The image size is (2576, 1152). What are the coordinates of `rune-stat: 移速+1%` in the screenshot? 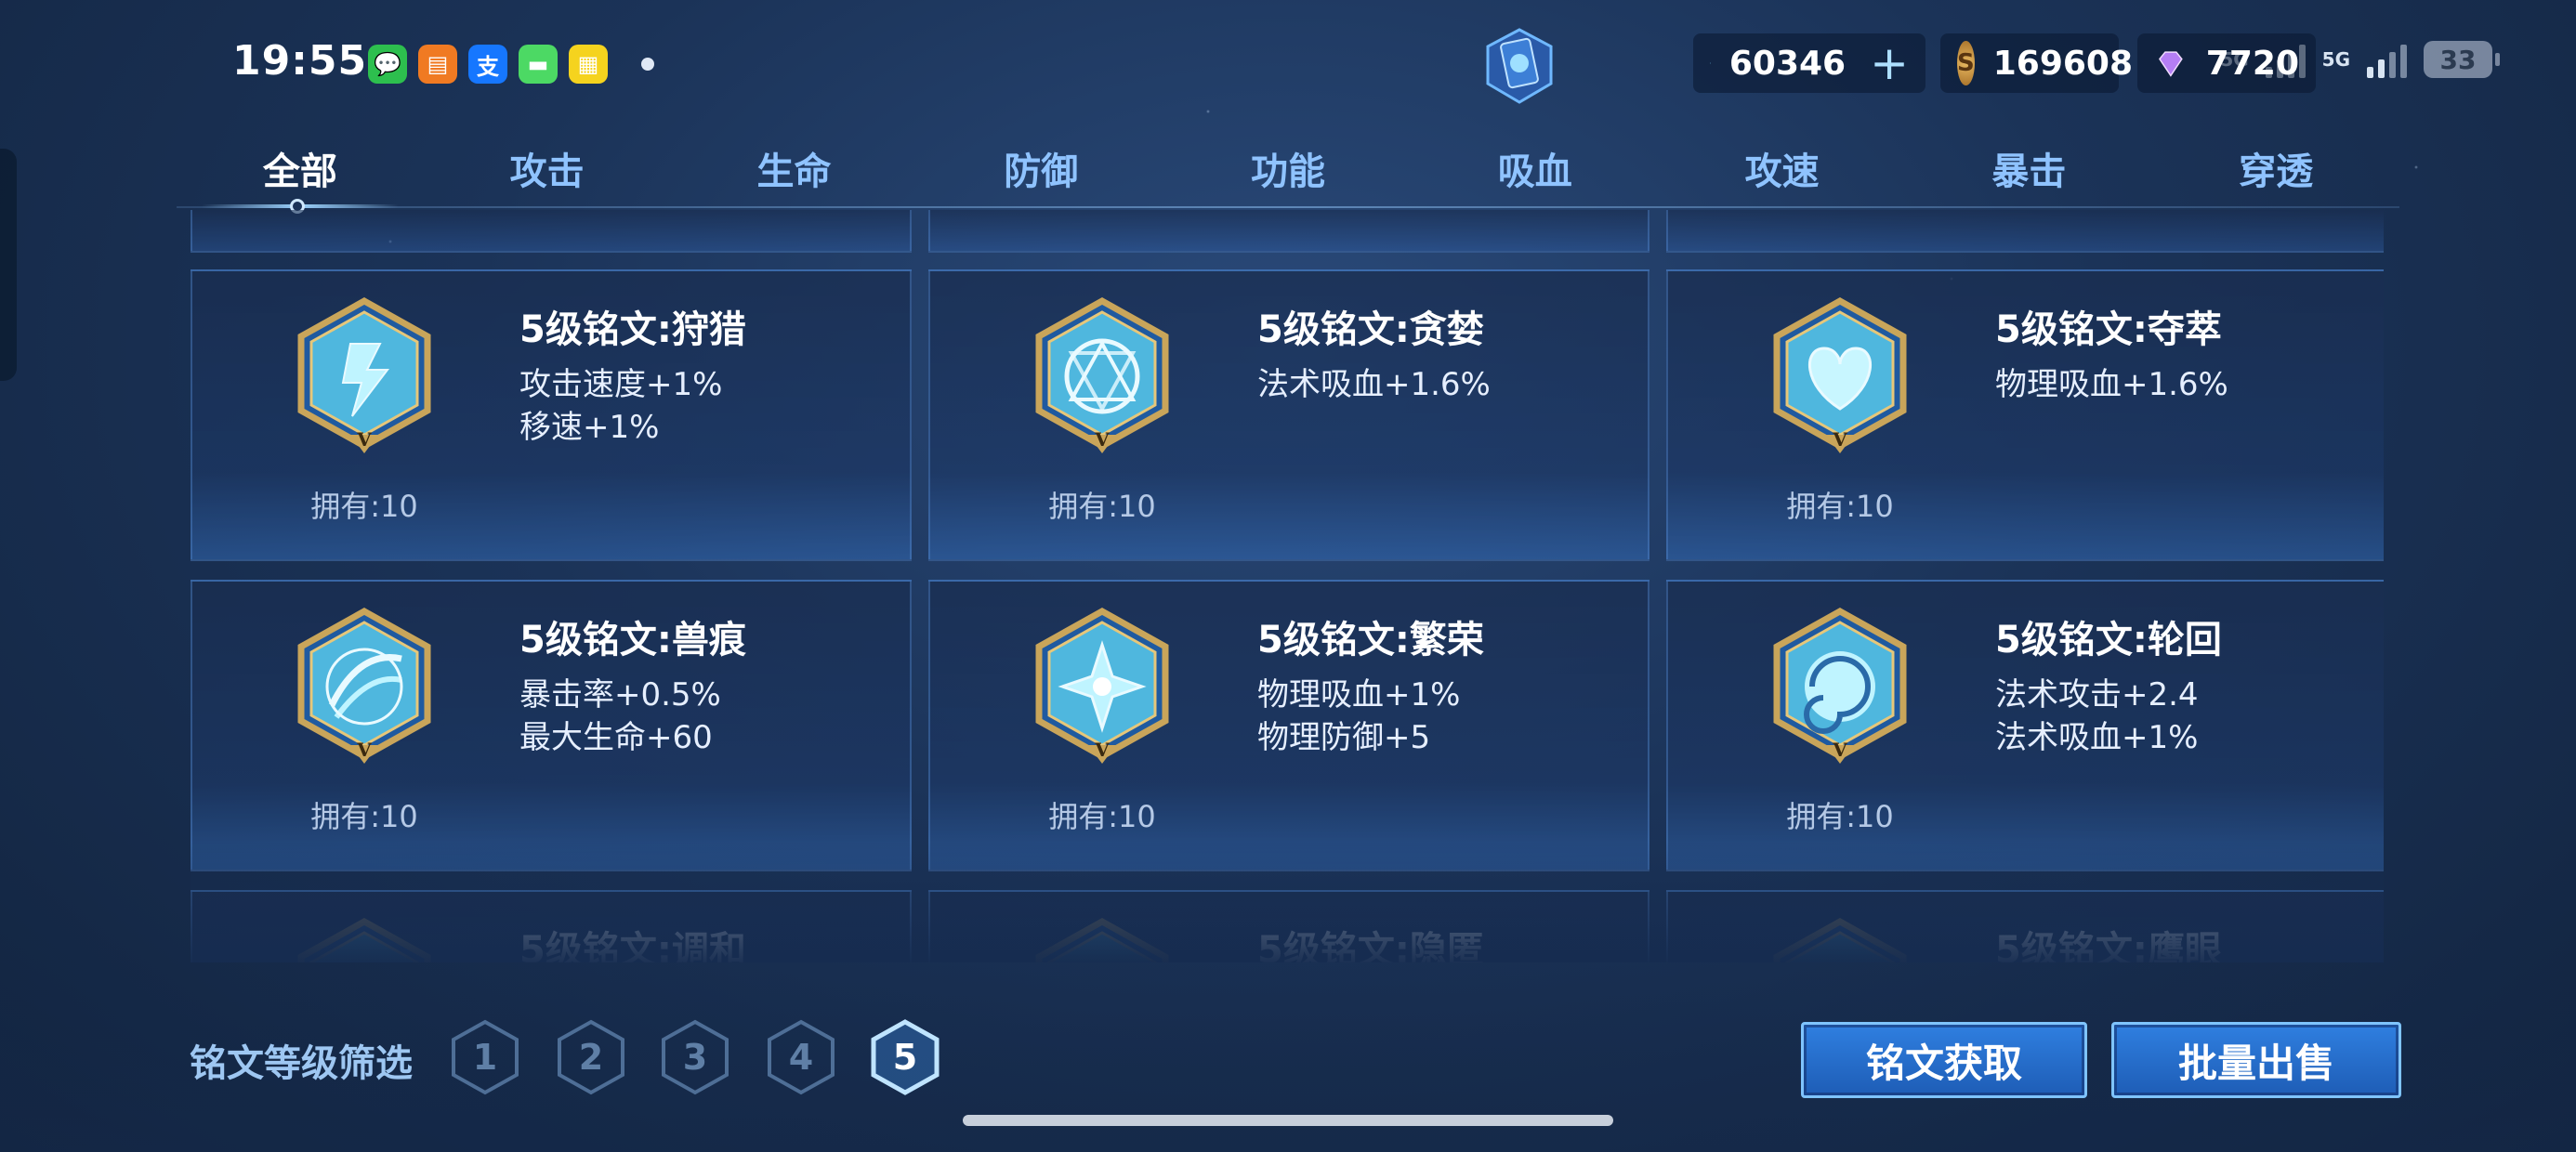 It's located at (589, 427).